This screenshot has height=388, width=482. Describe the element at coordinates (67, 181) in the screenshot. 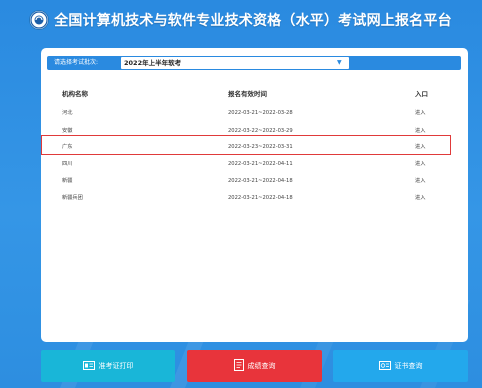

I see `institution-name: 新疆` at that location.